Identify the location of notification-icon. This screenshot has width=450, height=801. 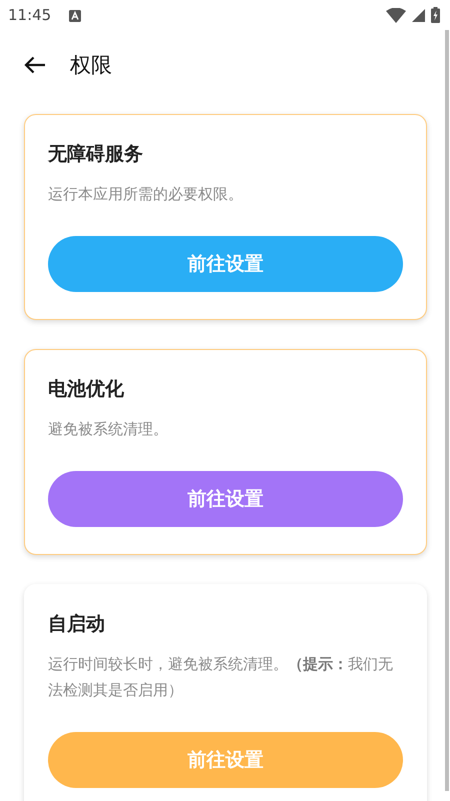
(75, 16).